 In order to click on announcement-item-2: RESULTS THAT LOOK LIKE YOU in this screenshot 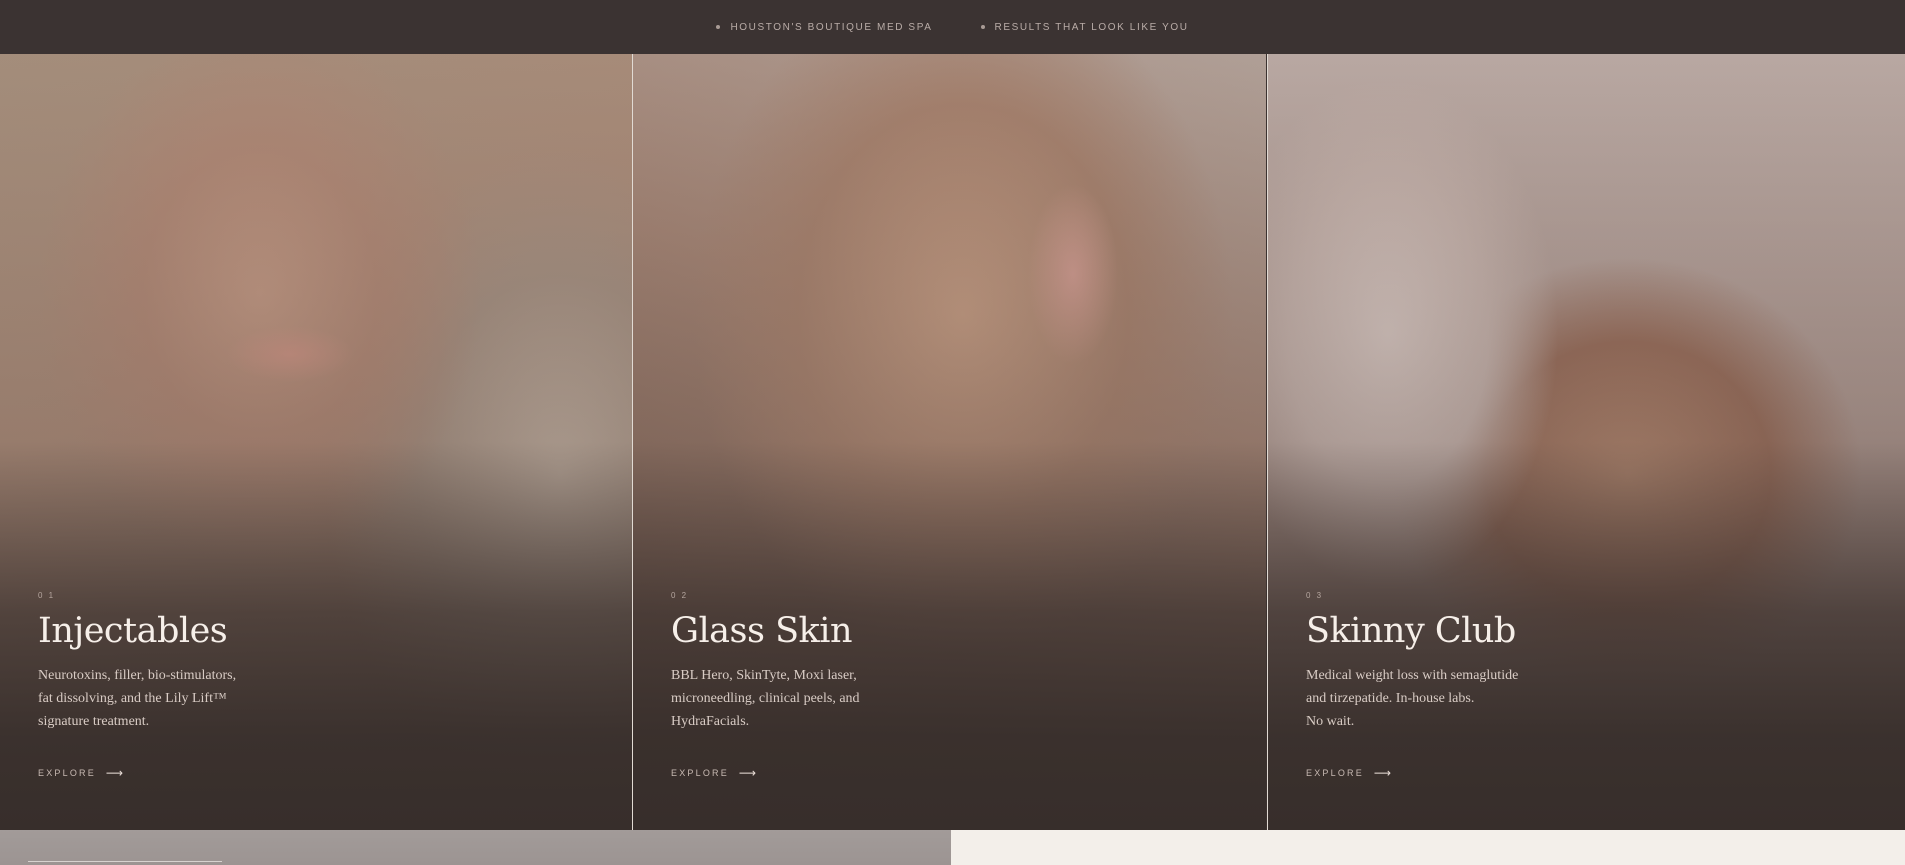, I will do `click(1084, 27)`.